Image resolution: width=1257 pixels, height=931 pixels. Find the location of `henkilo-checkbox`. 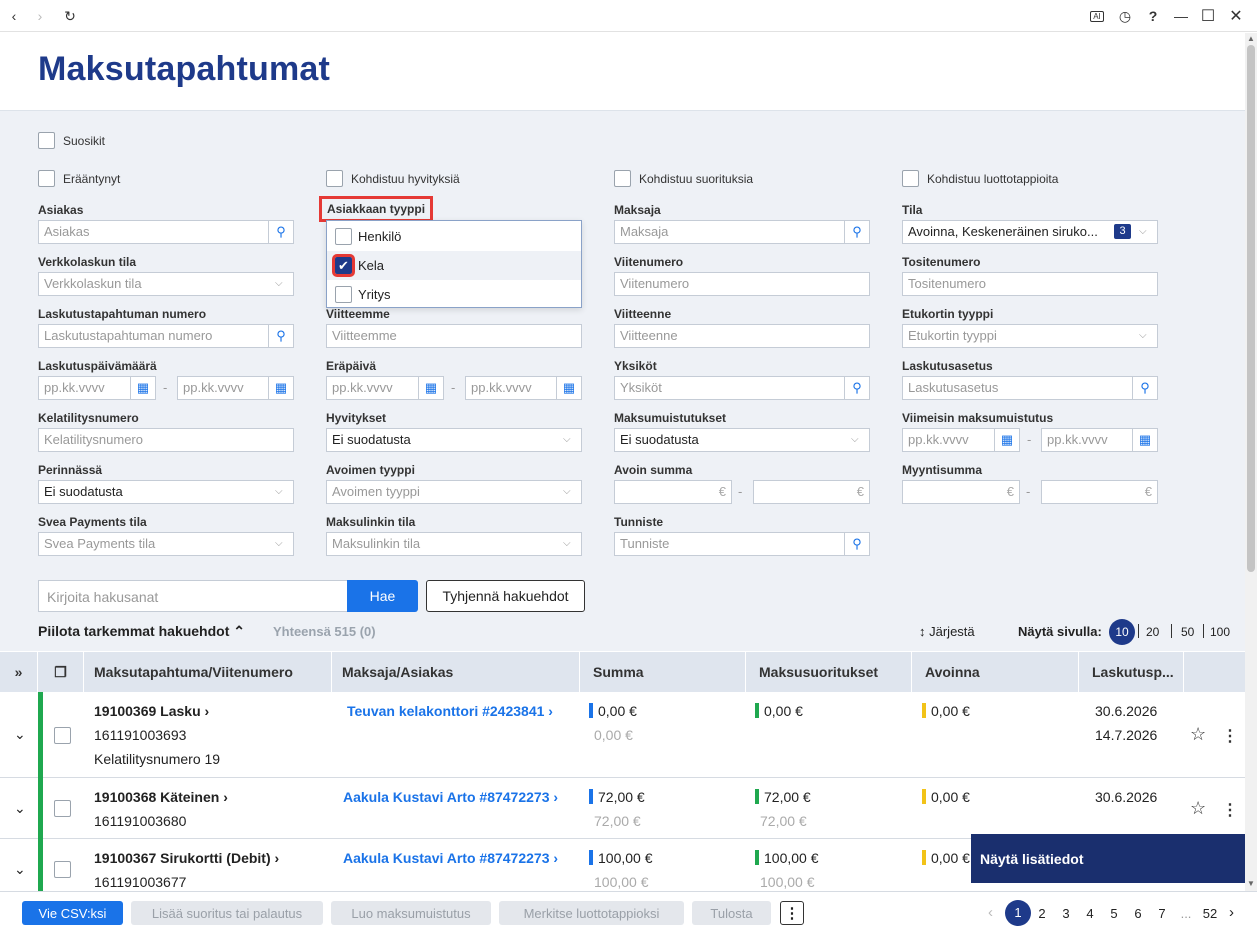

henkilo-checkbox is located at coordinates (343, 236).